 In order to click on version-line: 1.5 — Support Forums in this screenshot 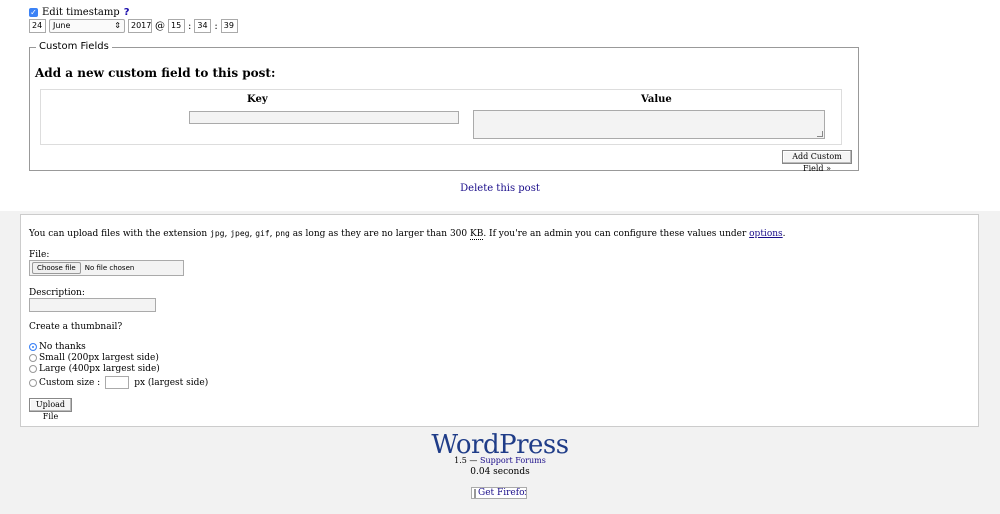, I will do `click(500, 460)`.